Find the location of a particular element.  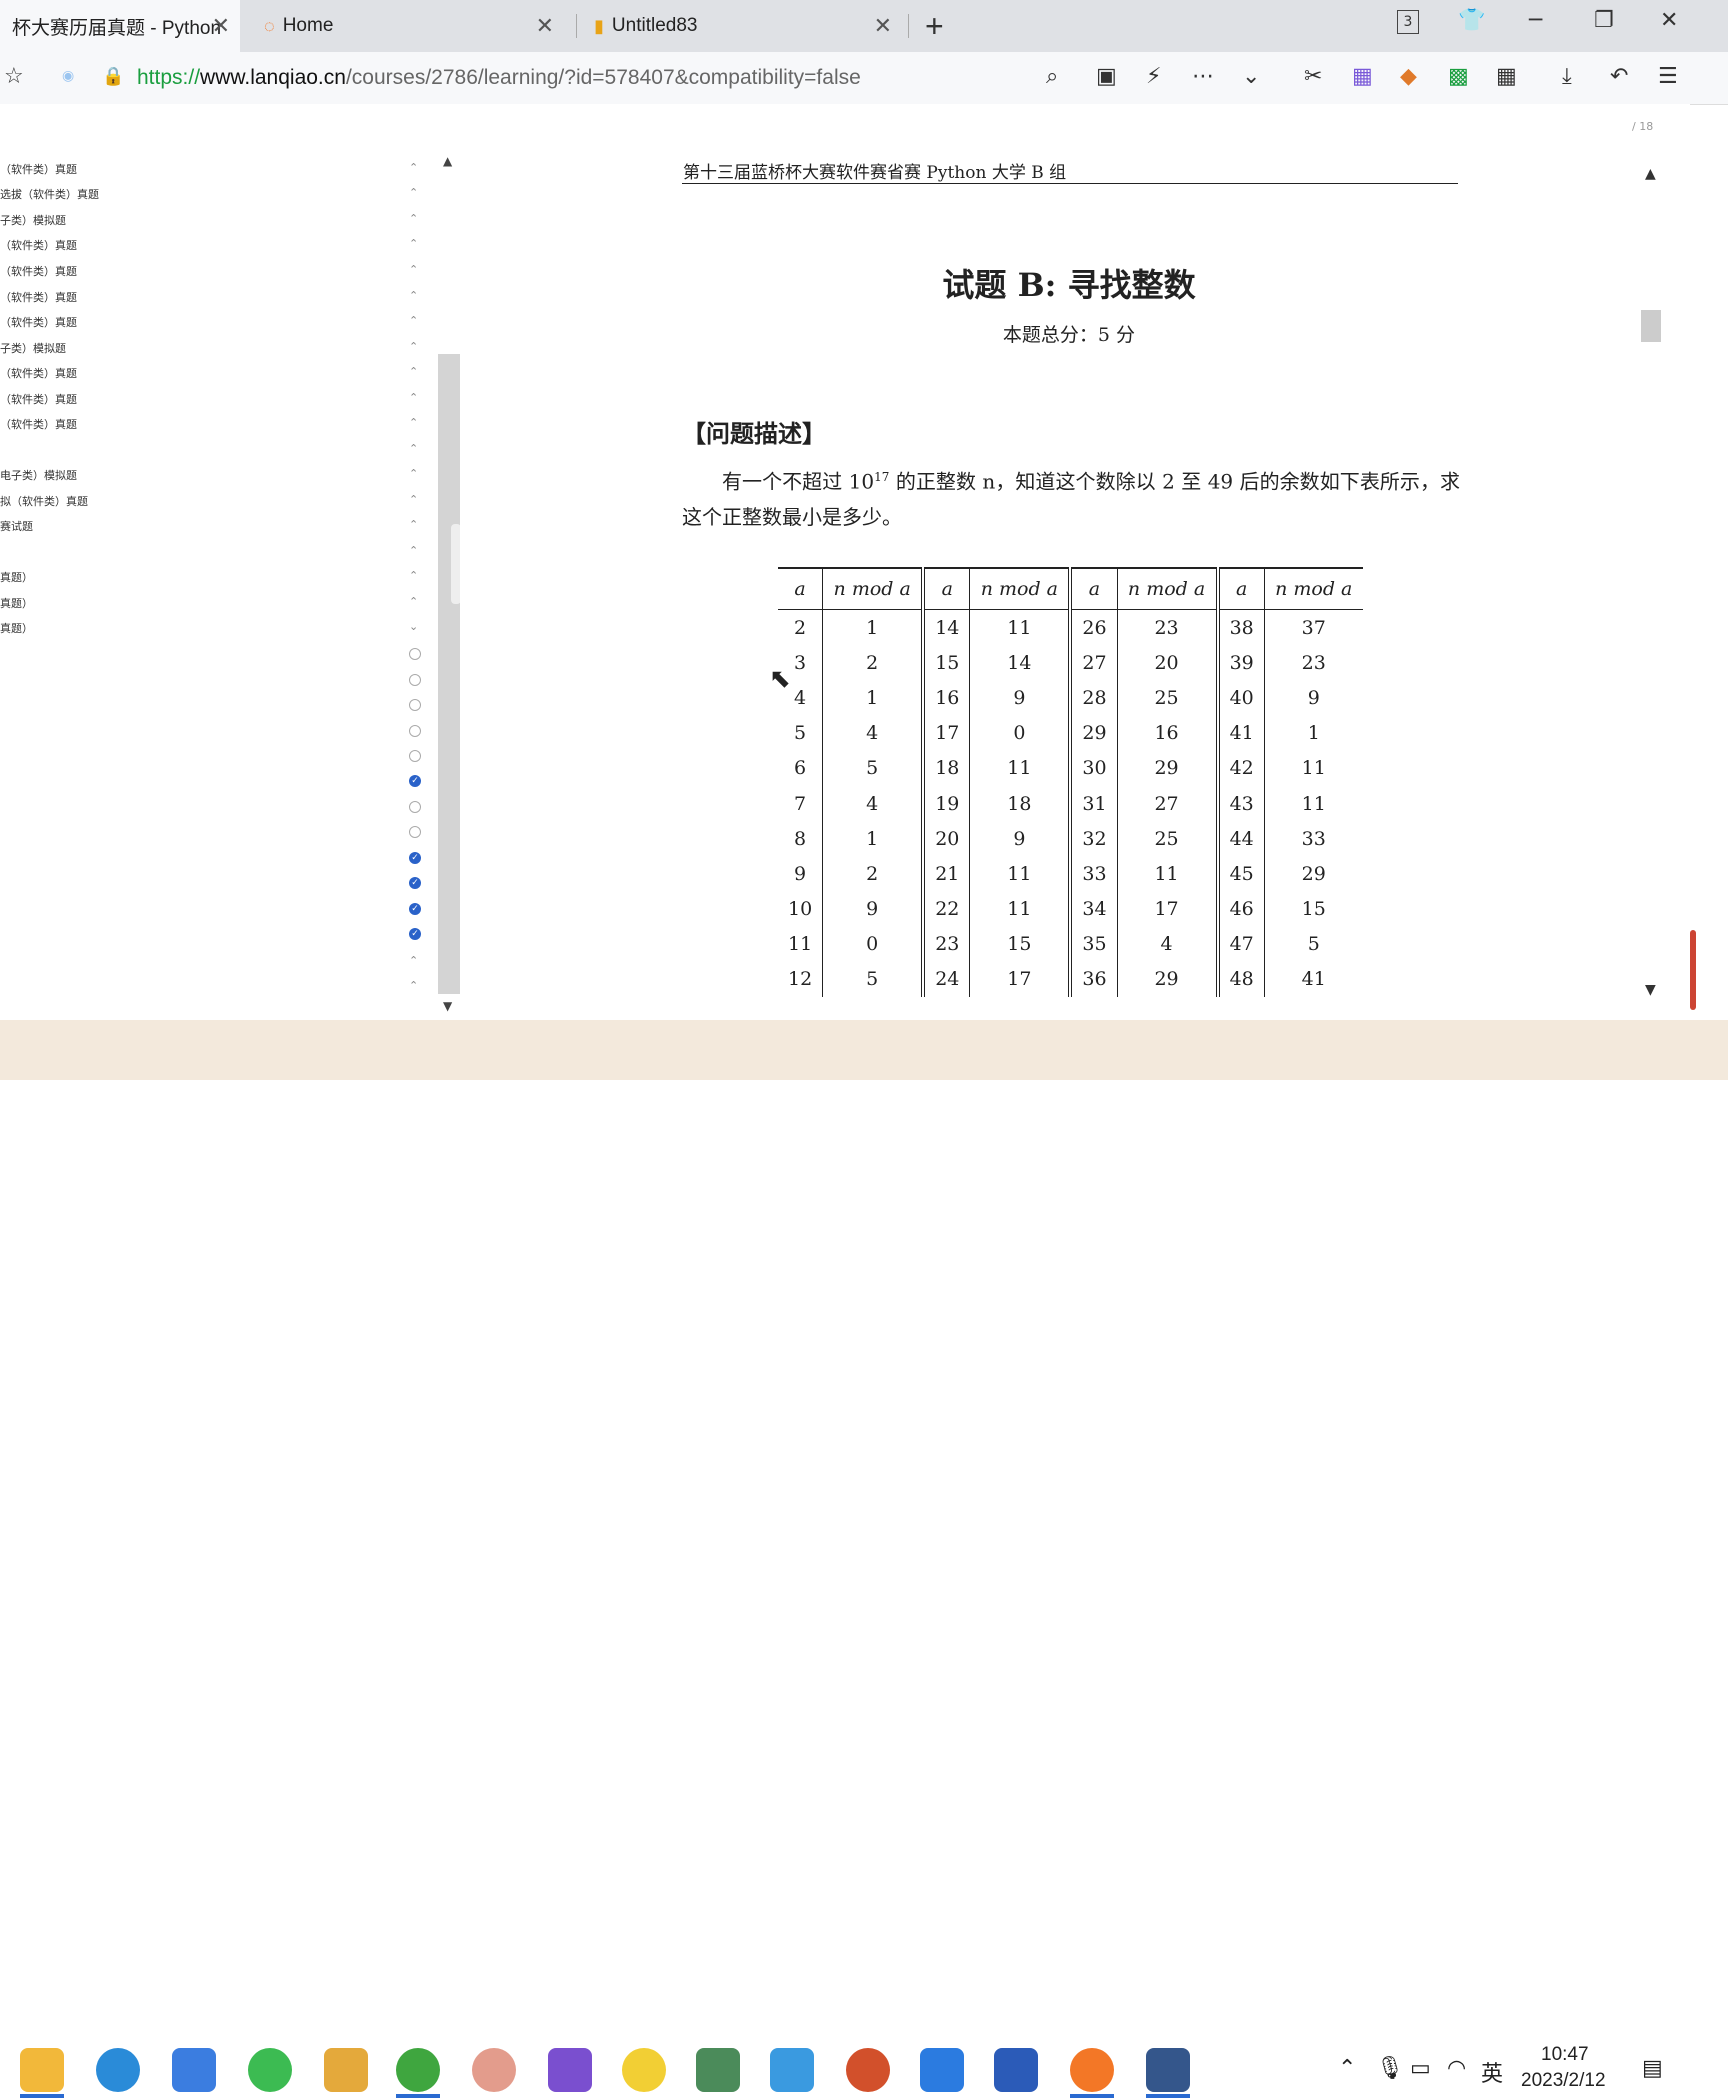

undo-icon: ↶ is located at coordinates (1619, 76).